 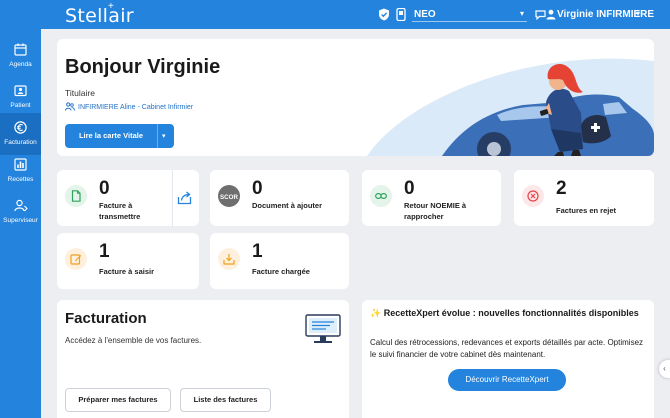 I want to click on scor-badge-text: SCOR, so click(x=229, y=197).